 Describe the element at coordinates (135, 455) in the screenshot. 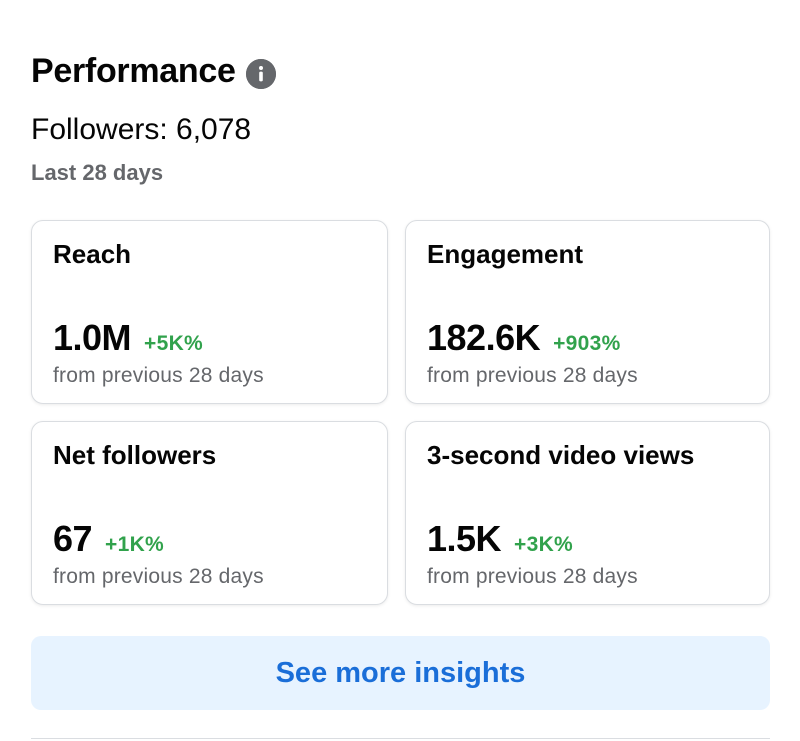

I see `metric-label: Net followers` at that location.